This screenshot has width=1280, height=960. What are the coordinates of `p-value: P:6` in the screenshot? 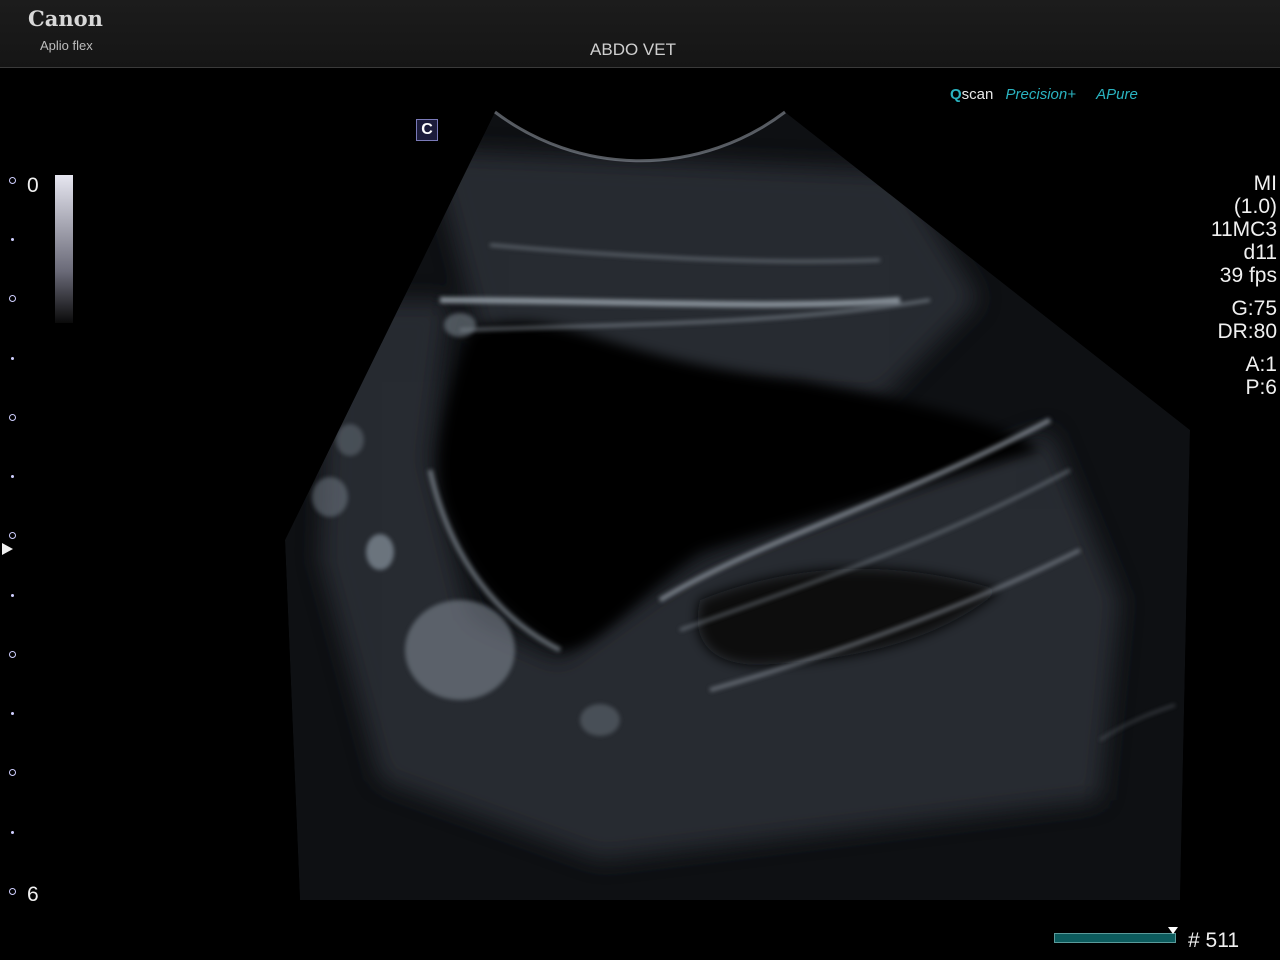 It's located at (1261, 387).